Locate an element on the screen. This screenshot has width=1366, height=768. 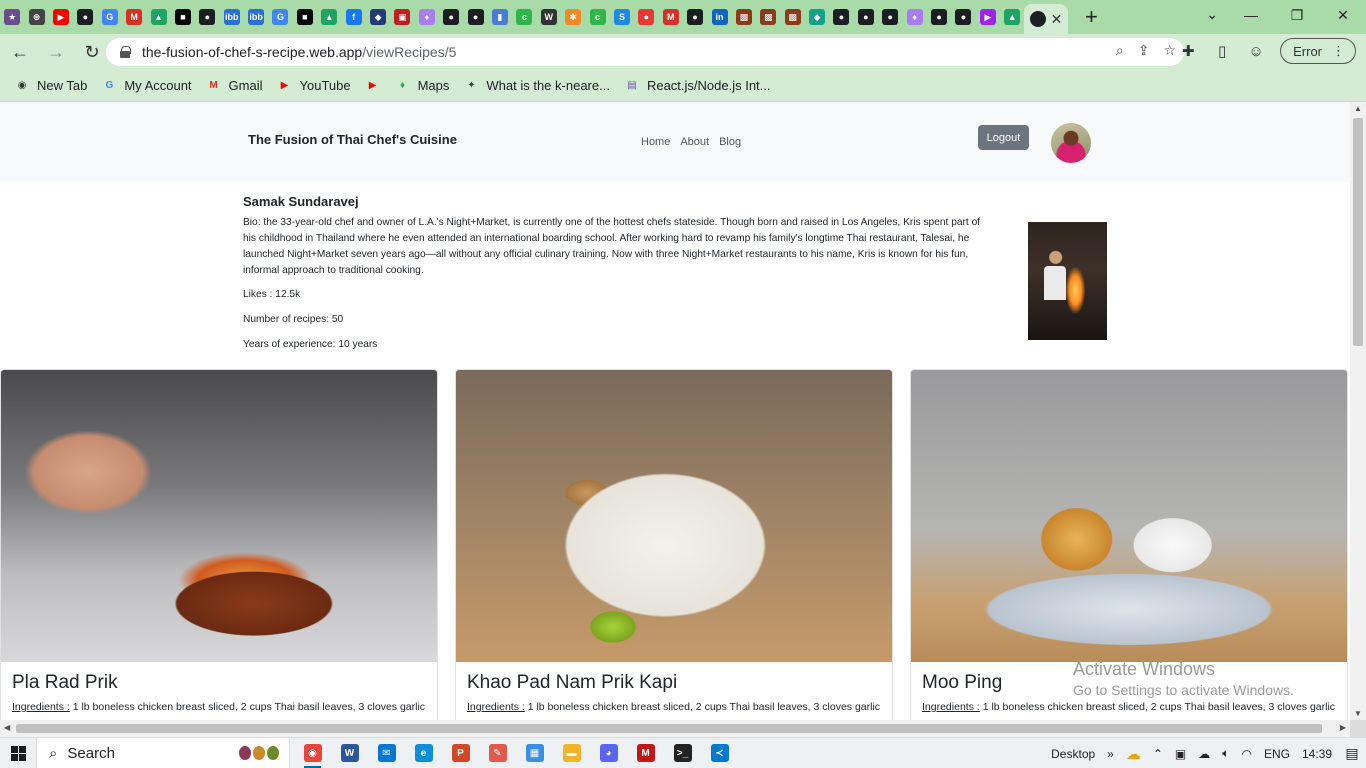
desktop-toolbar-label: Desktop is located at coordinates (1073, 754).